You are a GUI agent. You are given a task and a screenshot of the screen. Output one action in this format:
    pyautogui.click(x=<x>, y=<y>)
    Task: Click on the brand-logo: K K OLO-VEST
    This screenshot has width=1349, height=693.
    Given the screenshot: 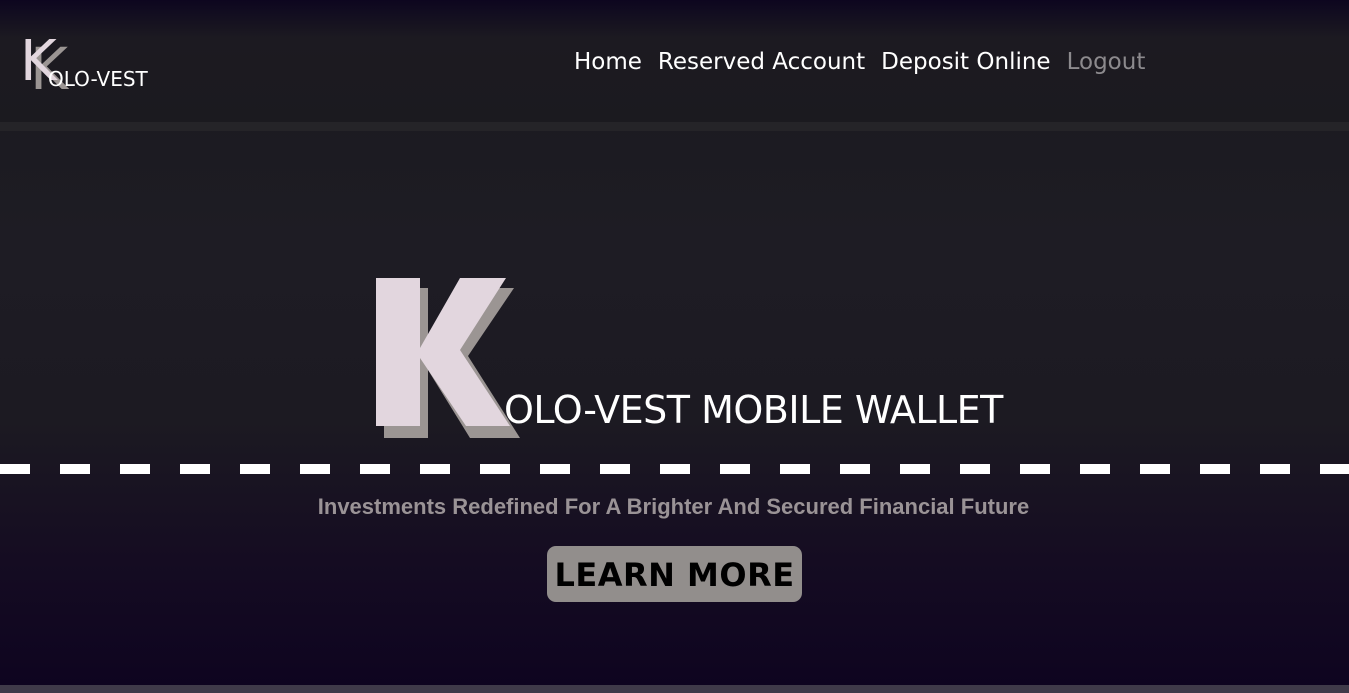 What is the action you would take?
    pyautogui.click(x=100, y=68)
    